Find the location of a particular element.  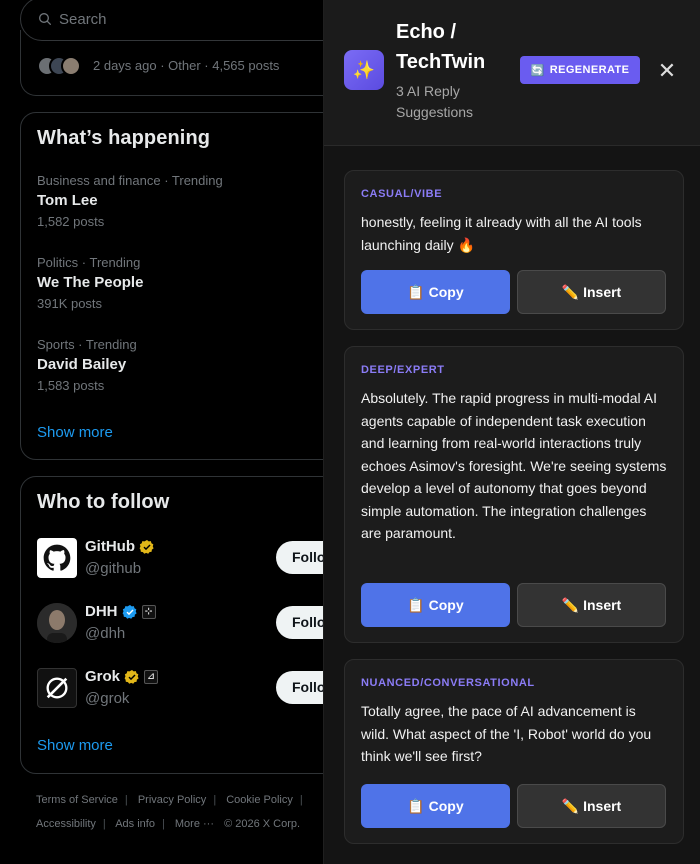

trend-context: Sports · Trending is located at coordinates (87, 344).